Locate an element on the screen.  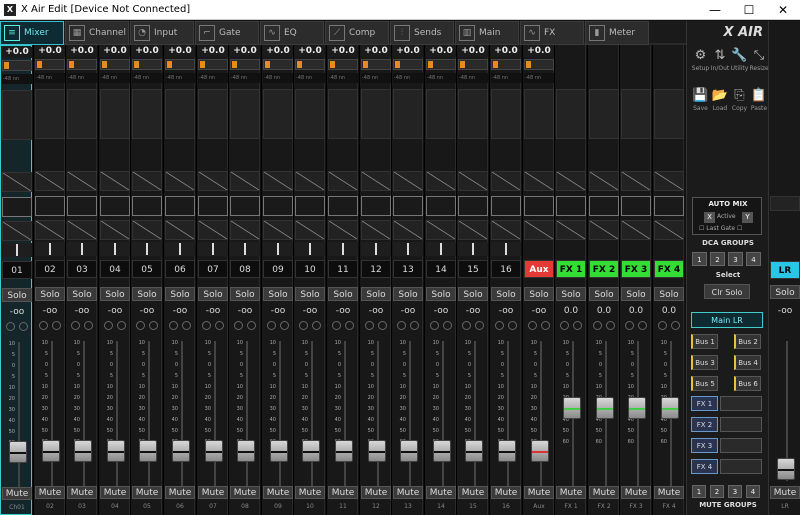
channel-name: FX 4 is located at coordinates (669, 269).